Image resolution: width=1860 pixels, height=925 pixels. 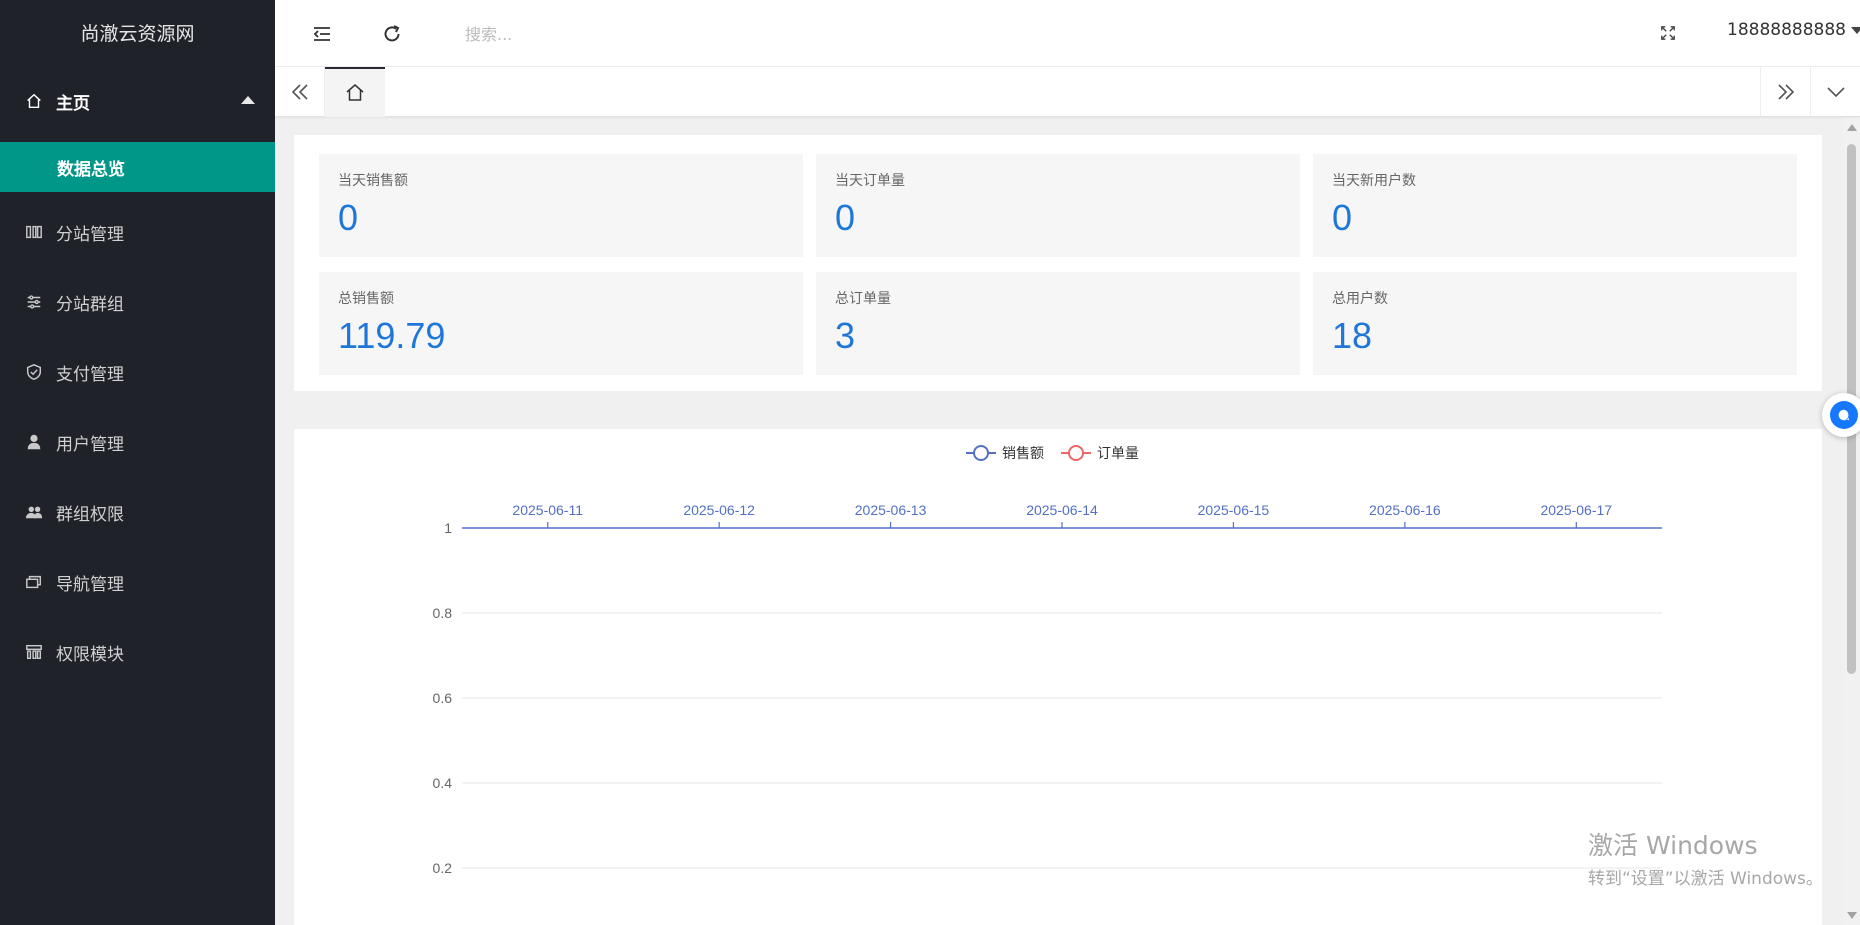 I want to click on fullscreen-button, so click(x=1668, y=33).